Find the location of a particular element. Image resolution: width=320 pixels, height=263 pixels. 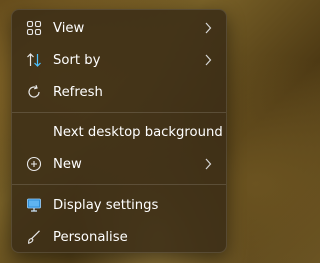

menu-item-new: New is located at coordinates (119, 164).